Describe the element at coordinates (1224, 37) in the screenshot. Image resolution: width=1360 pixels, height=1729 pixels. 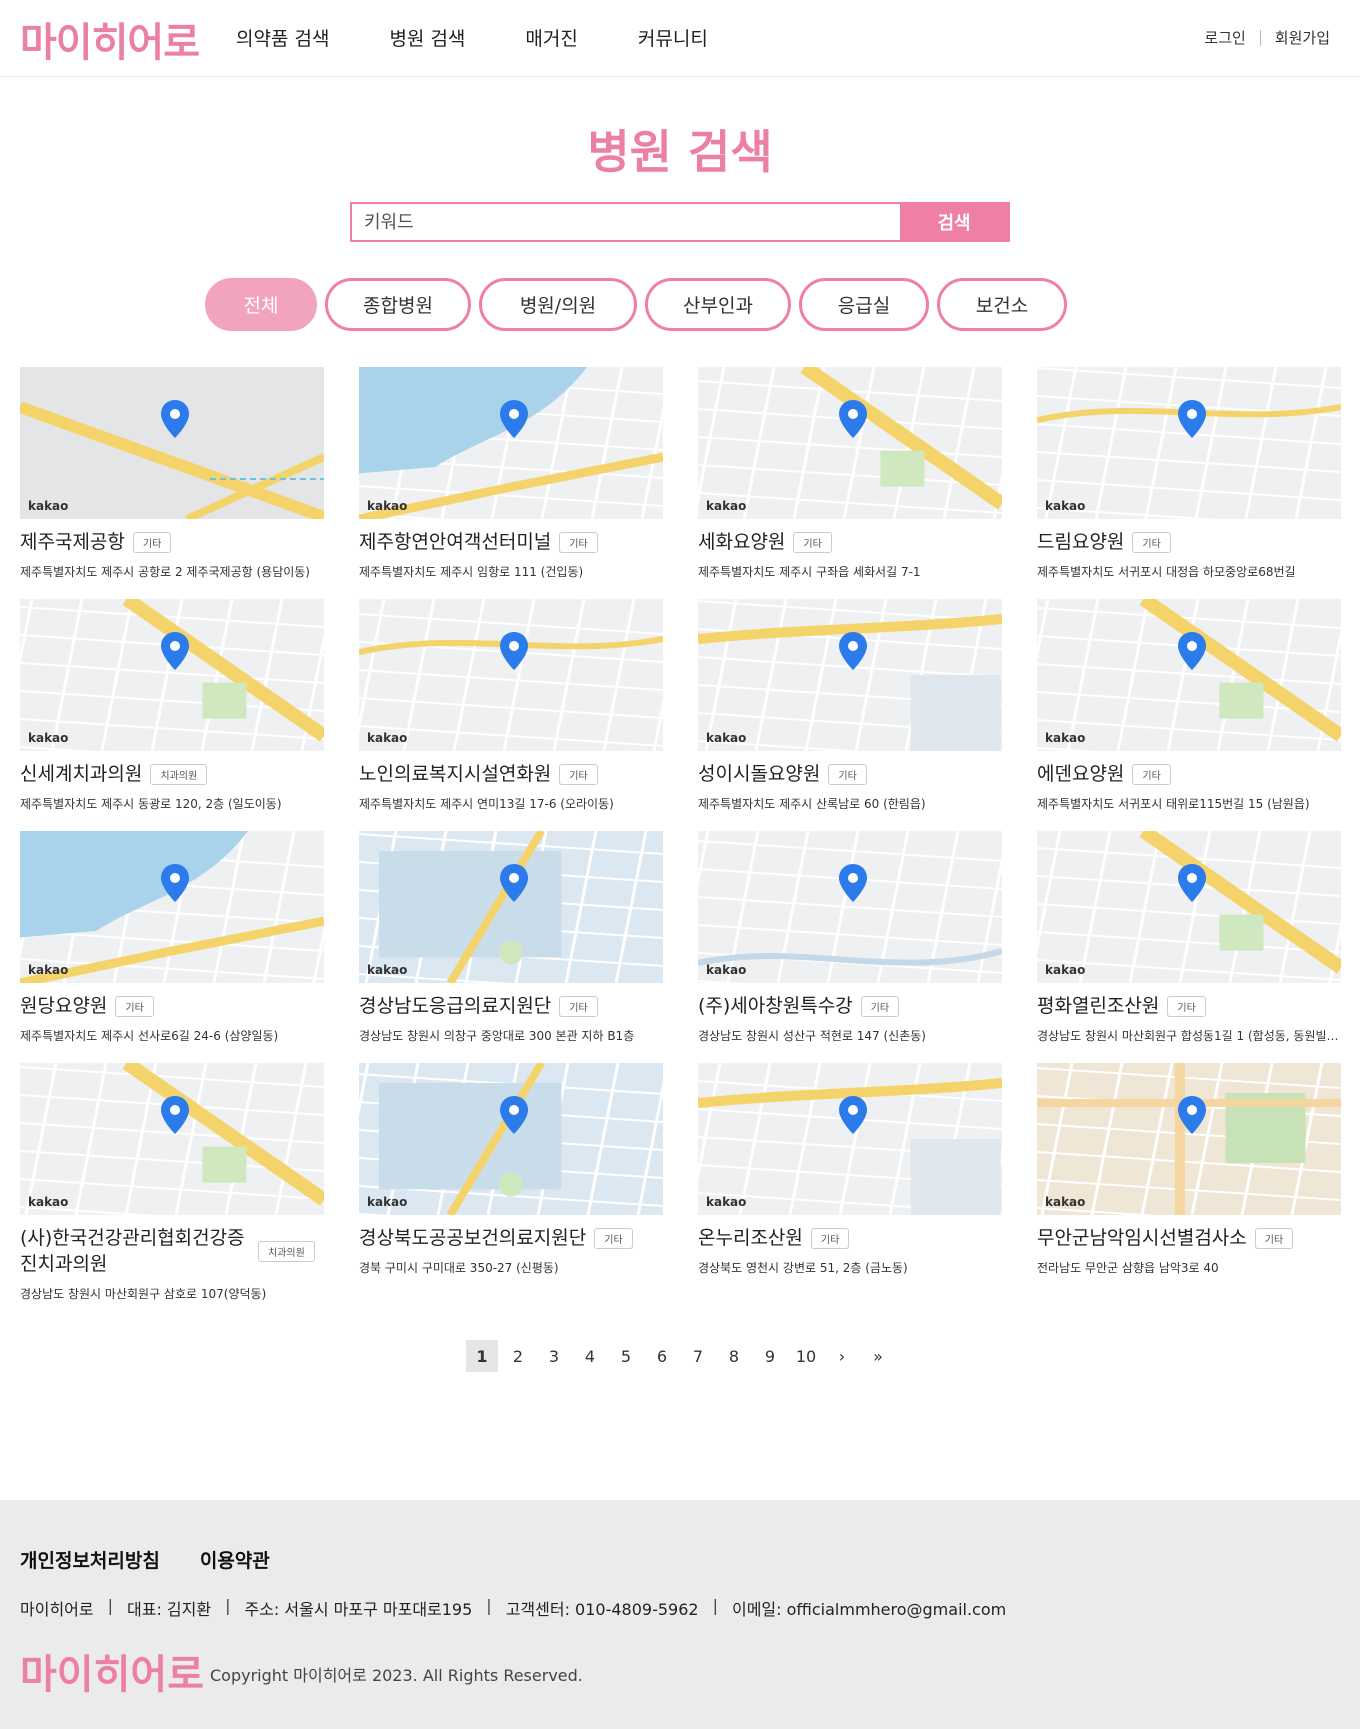
I see `login-link: 로그인` at that location.